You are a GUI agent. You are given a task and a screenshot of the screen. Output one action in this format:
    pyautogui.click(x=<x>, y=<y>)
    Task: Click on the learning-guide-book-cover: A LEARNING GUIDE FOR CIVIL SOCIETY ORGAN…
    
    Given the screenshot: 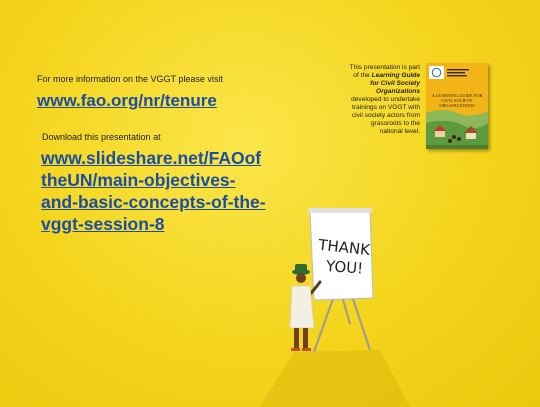 What is the action you would take?
    pyautogui.click(x=457, y=106)
    